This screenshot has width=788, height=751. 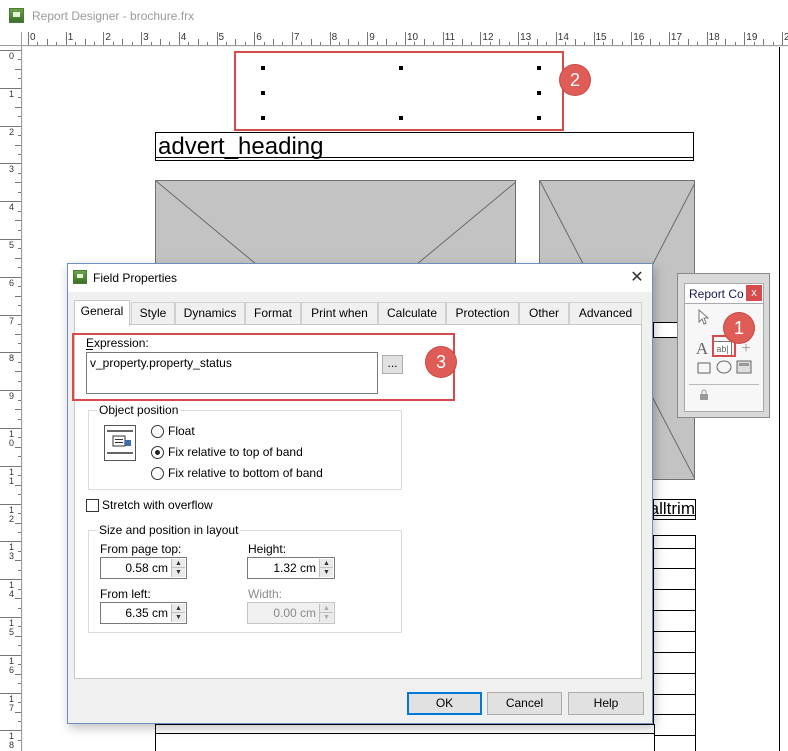 I want to click on lined-text-area, so click(x=674, y=643).